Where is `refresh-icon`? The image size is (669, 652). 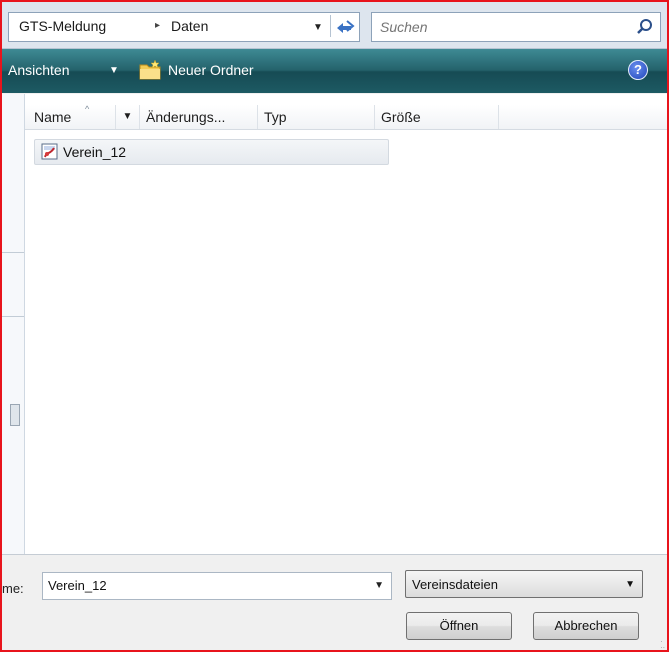 refresh-icon is located at coordinates (346, 26).